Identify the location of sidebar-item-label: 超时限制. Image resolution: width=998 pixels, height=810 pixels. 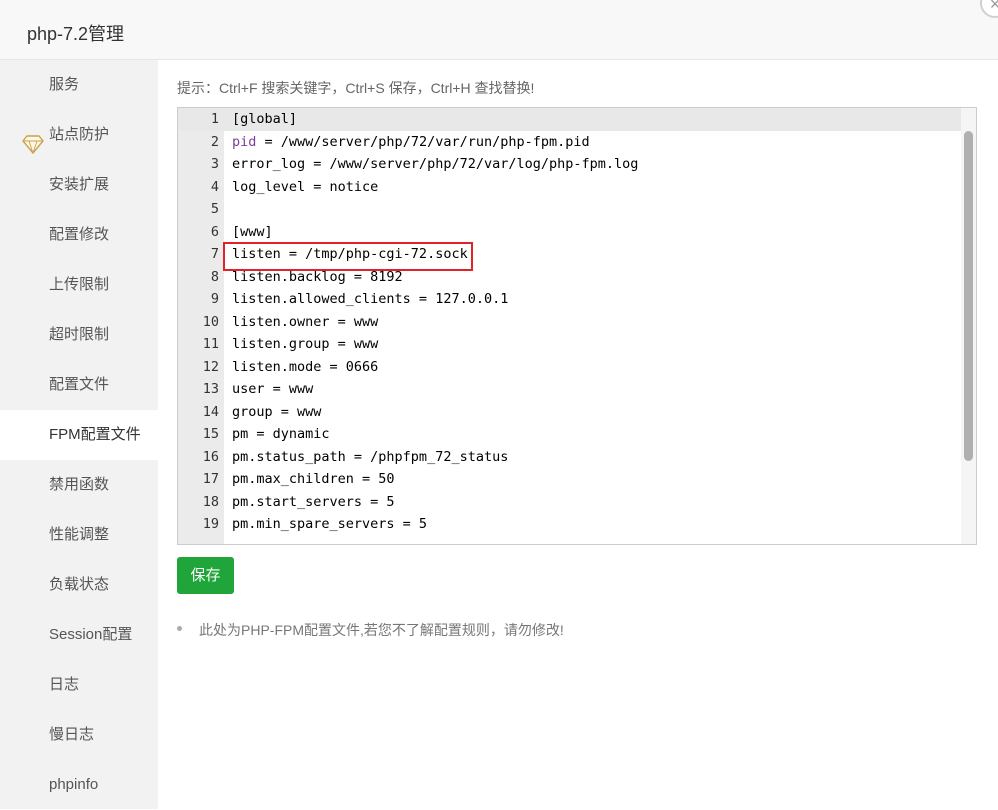
(79, 334).